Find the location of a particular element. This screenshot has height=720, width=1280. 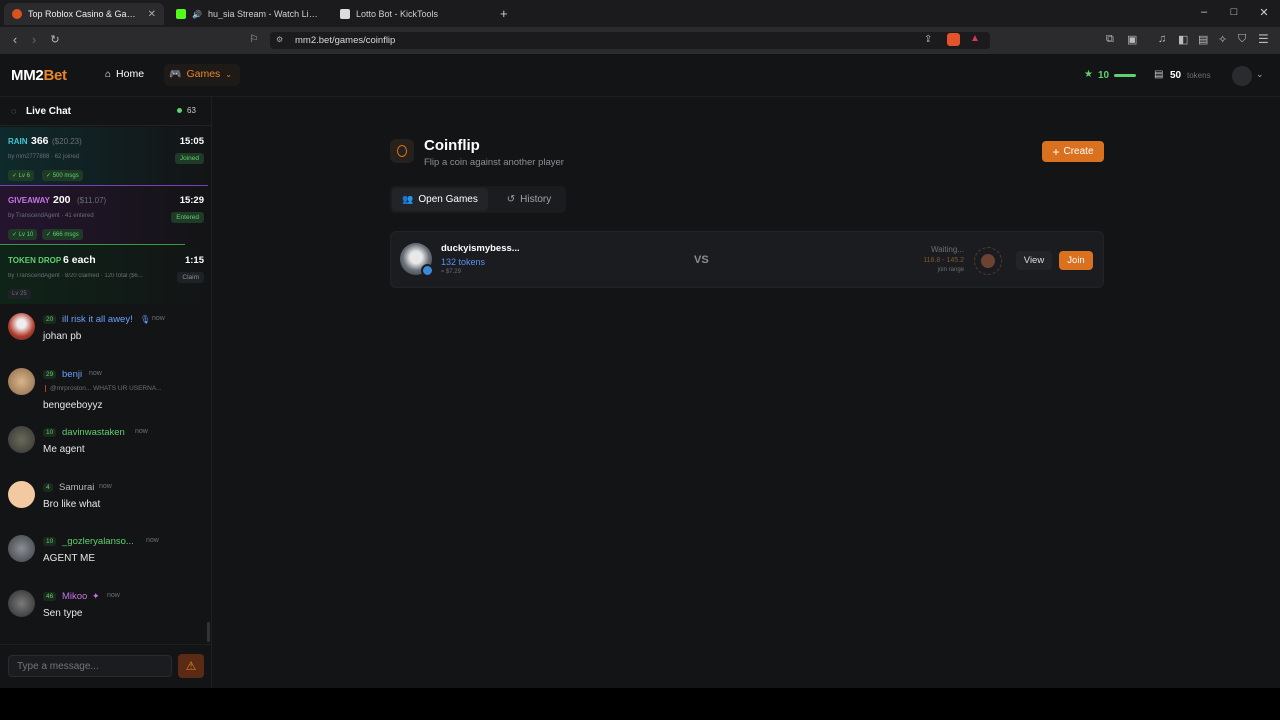

tab-lotto-bot: Lotto Bot - KickTools is located at coordinates (412, 14).